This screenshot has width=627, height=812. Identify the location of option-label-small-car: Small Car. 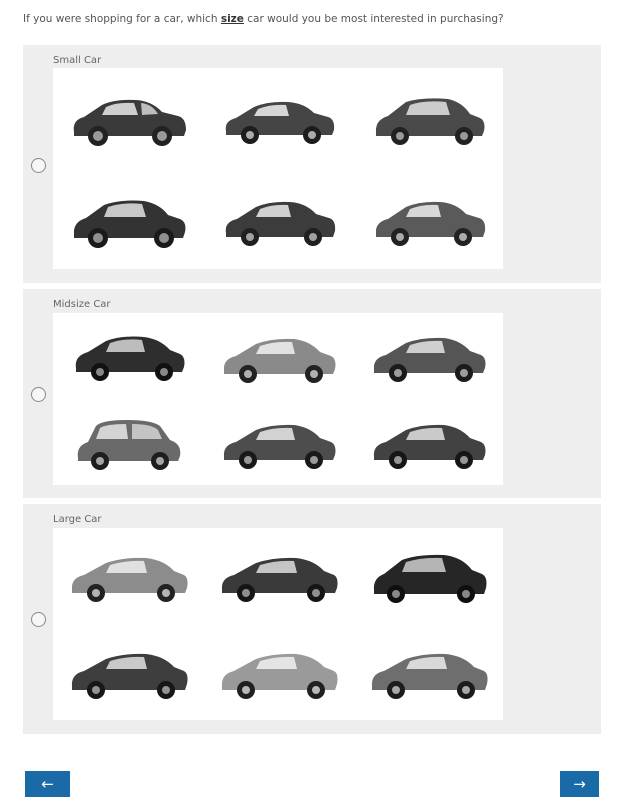
(77, 60).